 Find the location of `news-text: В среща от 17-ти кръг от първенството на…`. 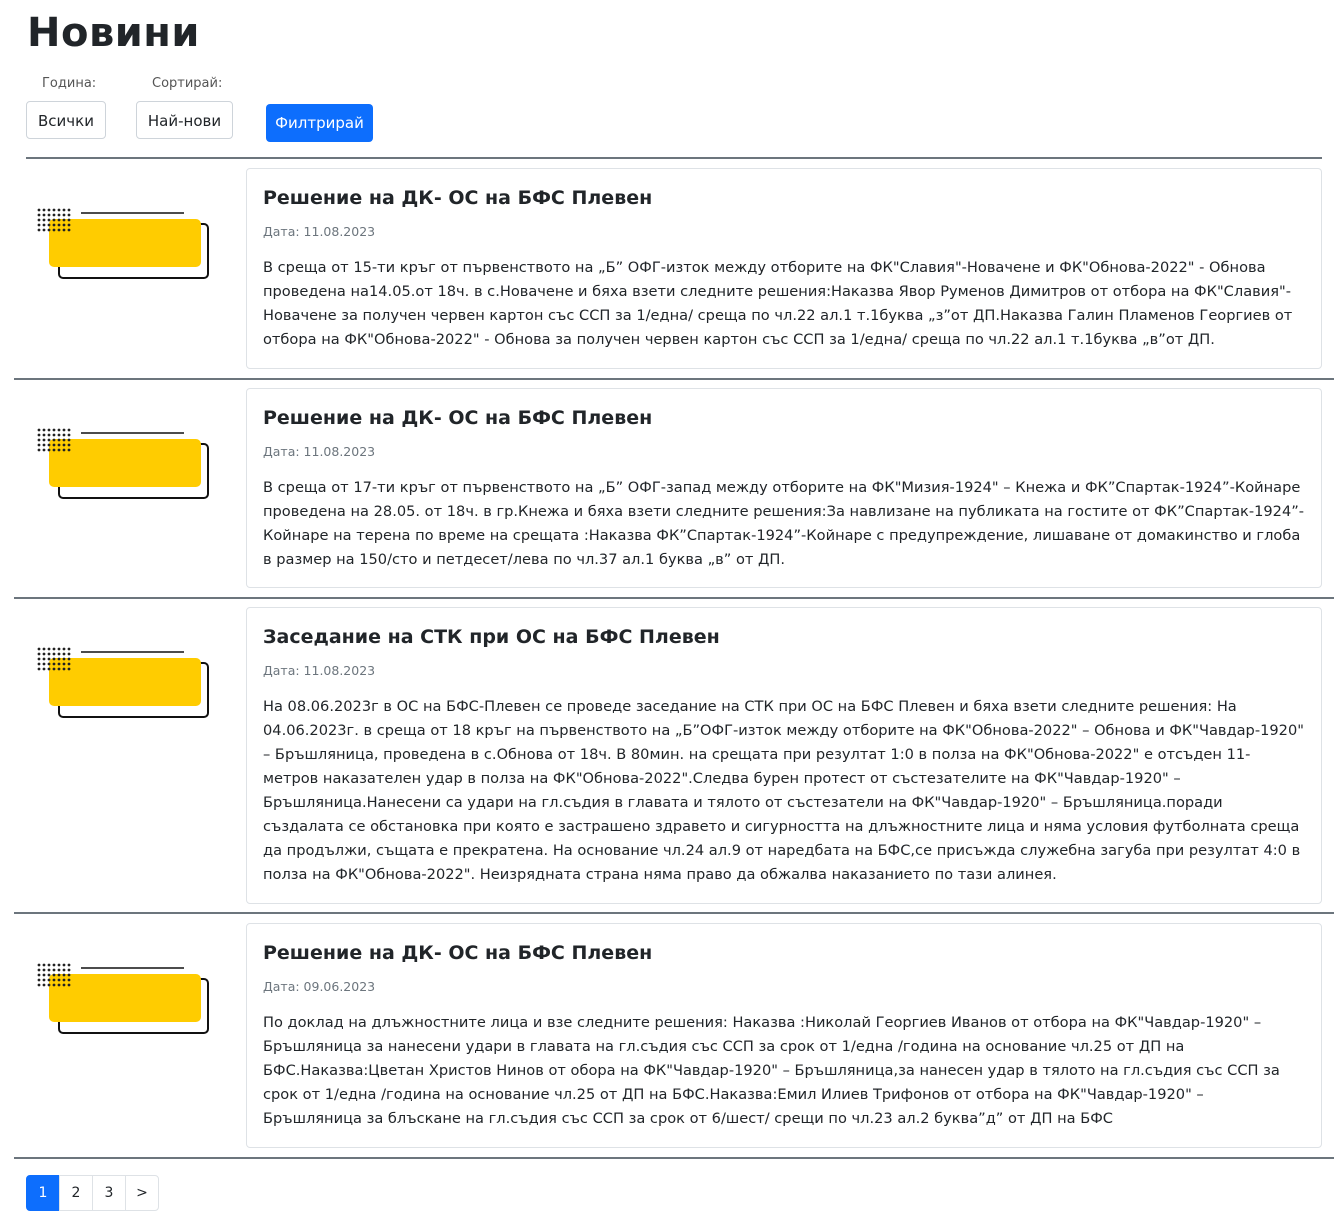

news-text: В среща от 17-ти кръг от първенството на… is located at coordinates (784, 523).